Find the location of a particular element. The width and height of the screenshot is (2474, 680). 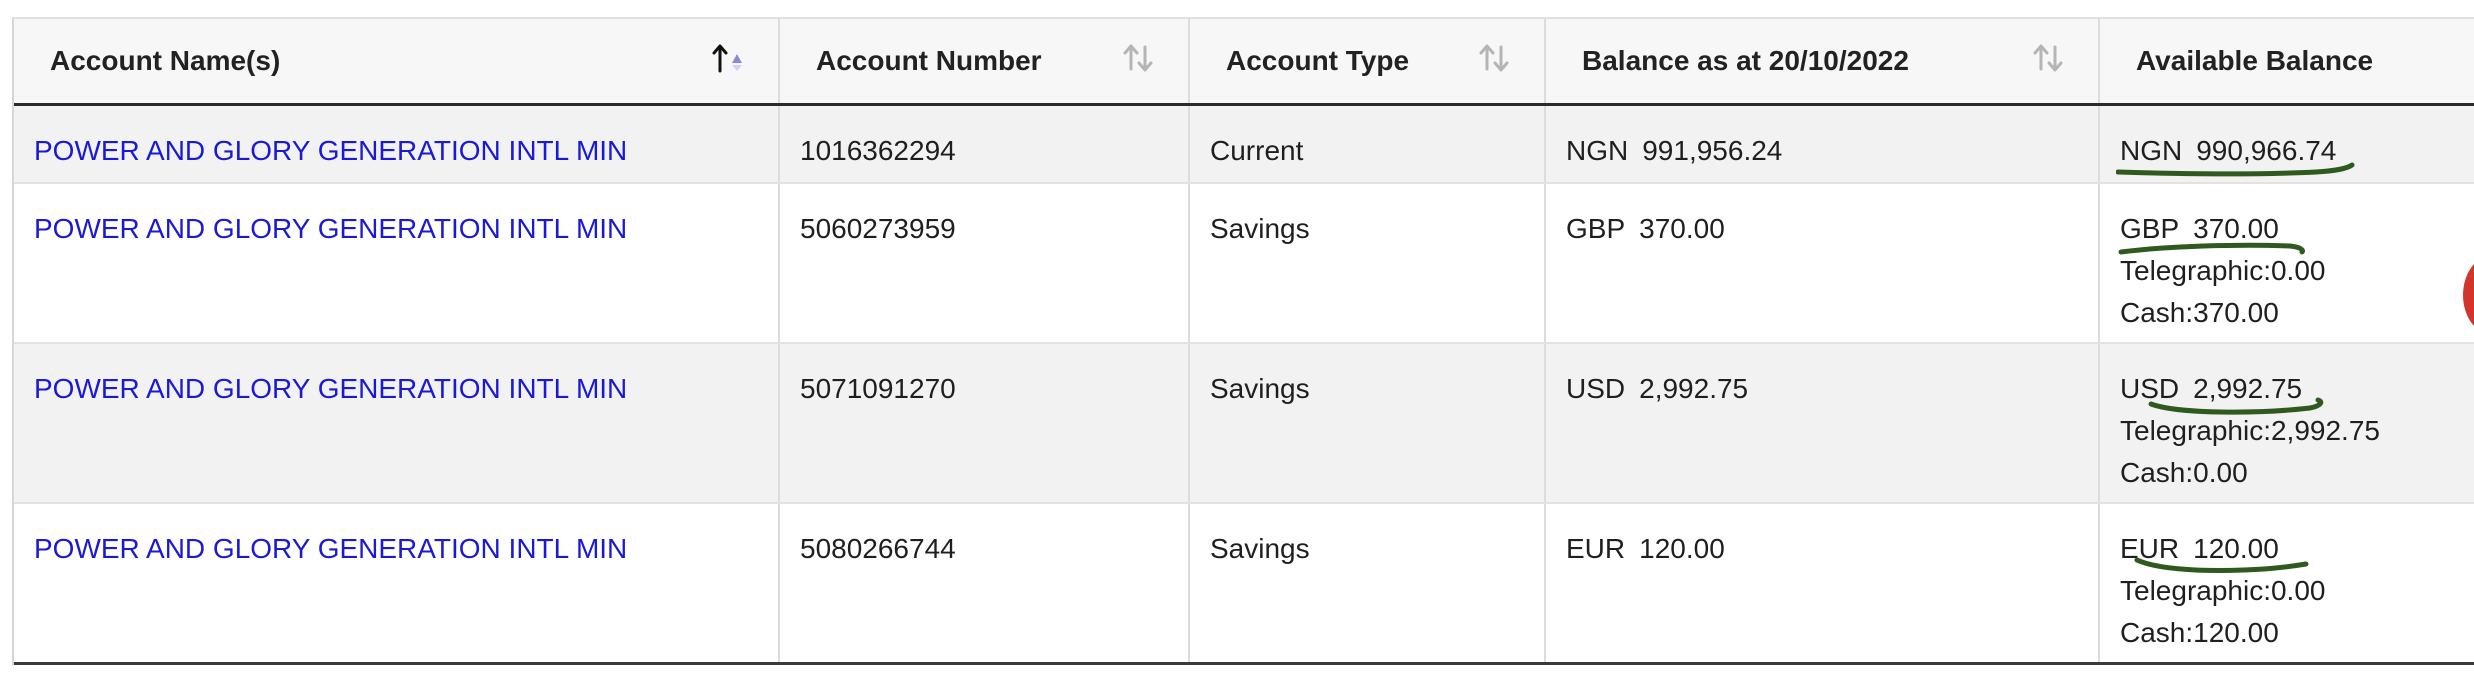

header-account-name: Account Name(s) is located at coordinates (397, 62).